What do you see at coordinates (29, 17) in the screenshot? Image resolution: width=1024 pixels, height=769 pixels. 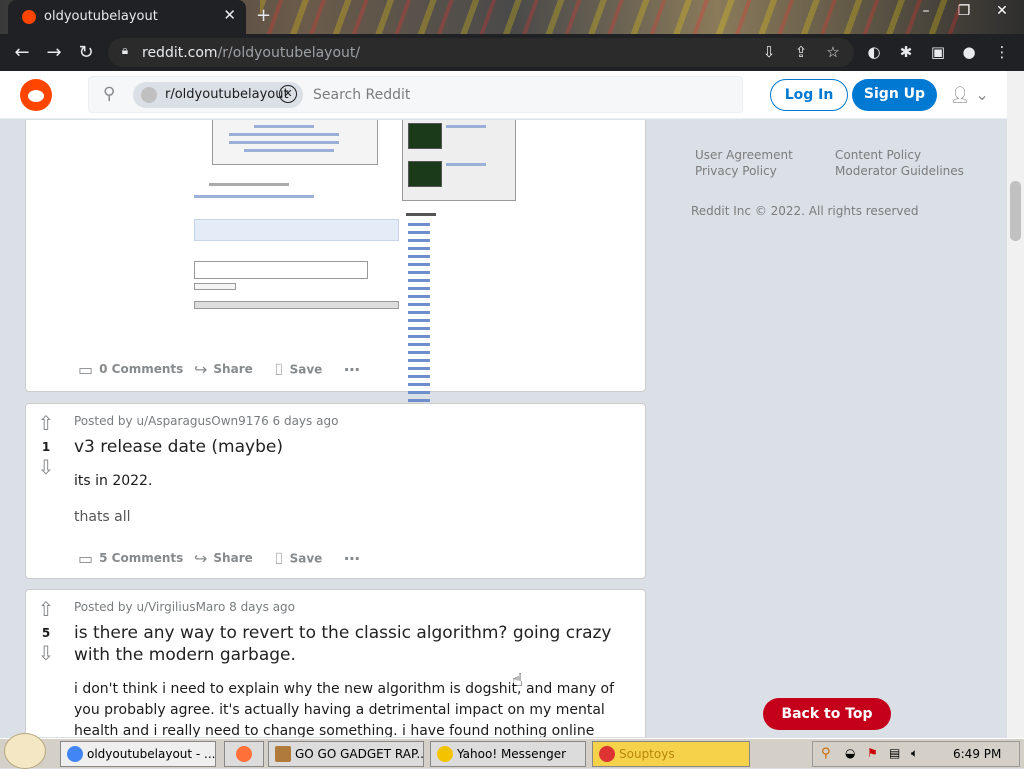 I see `reddit-favicon-icon` at bounding box center [29, 17].